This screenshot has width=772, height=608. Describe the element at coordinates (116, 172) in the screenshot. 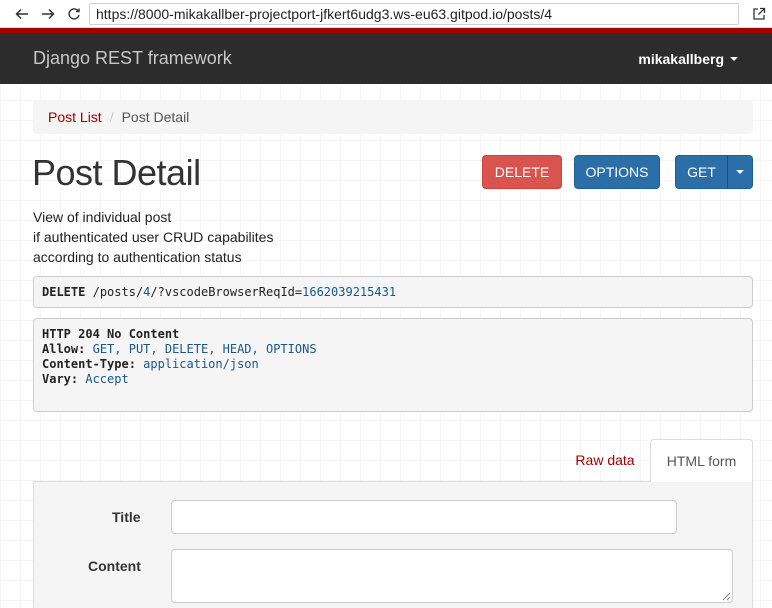

I see `page-title: Post Detail` at that location.